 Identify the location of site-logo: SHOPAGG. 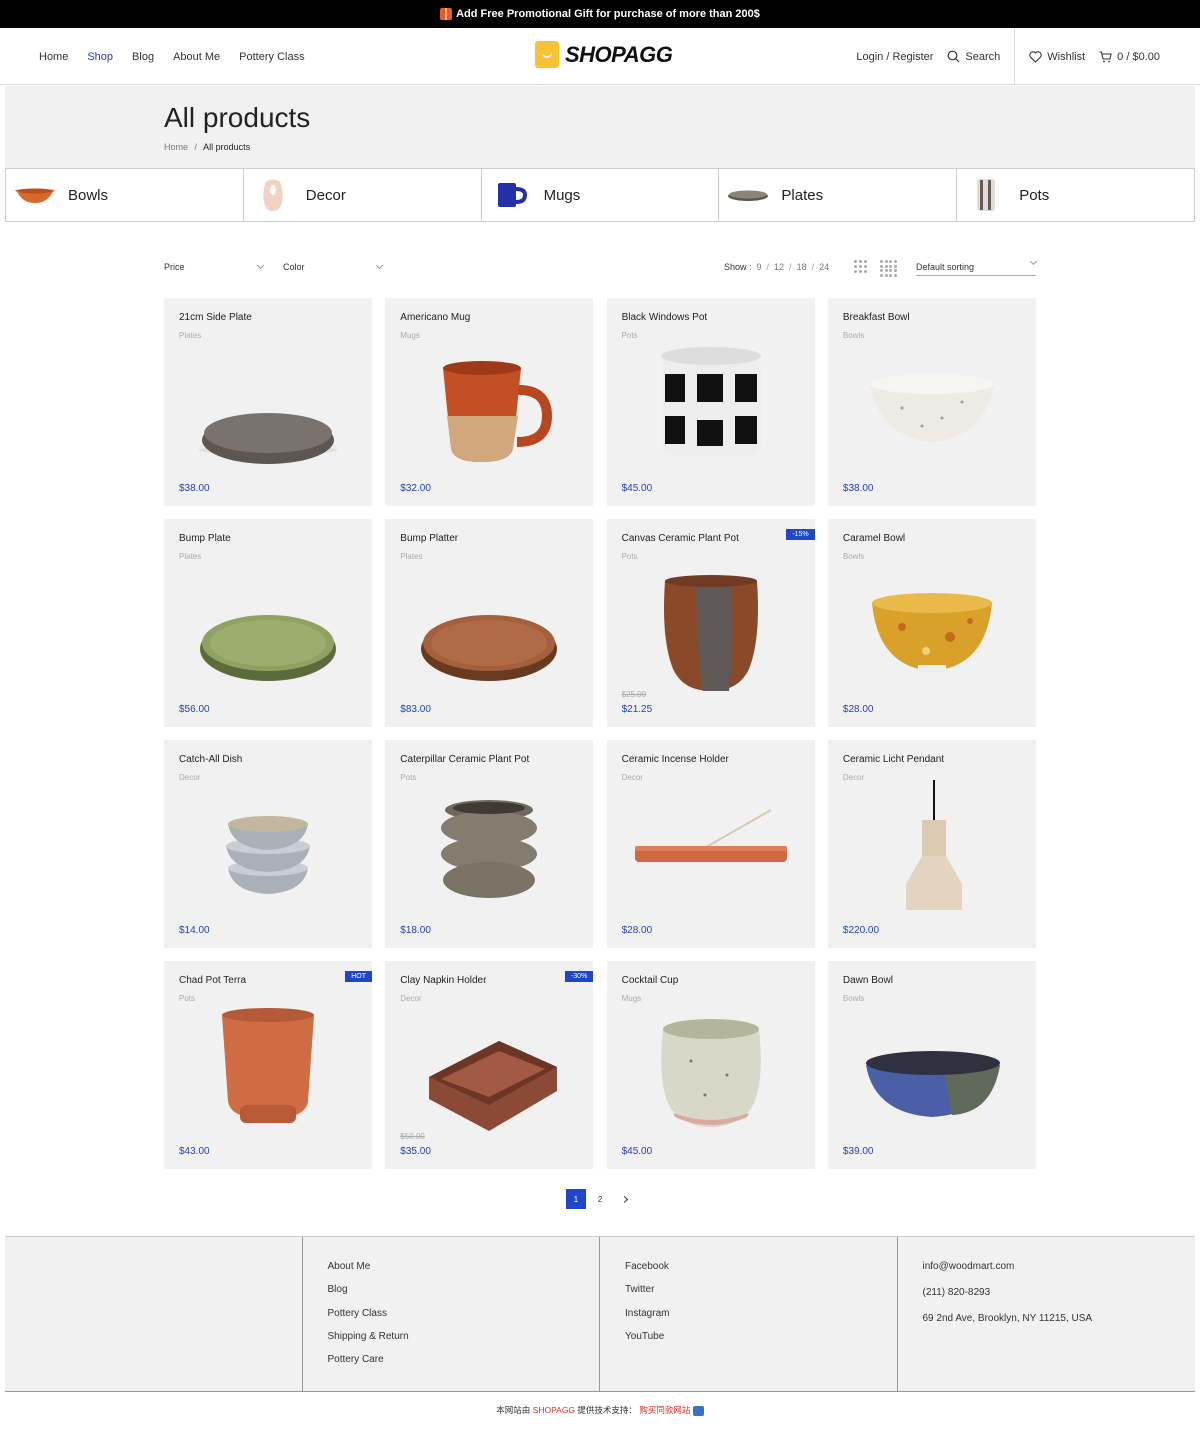
(604, 54).